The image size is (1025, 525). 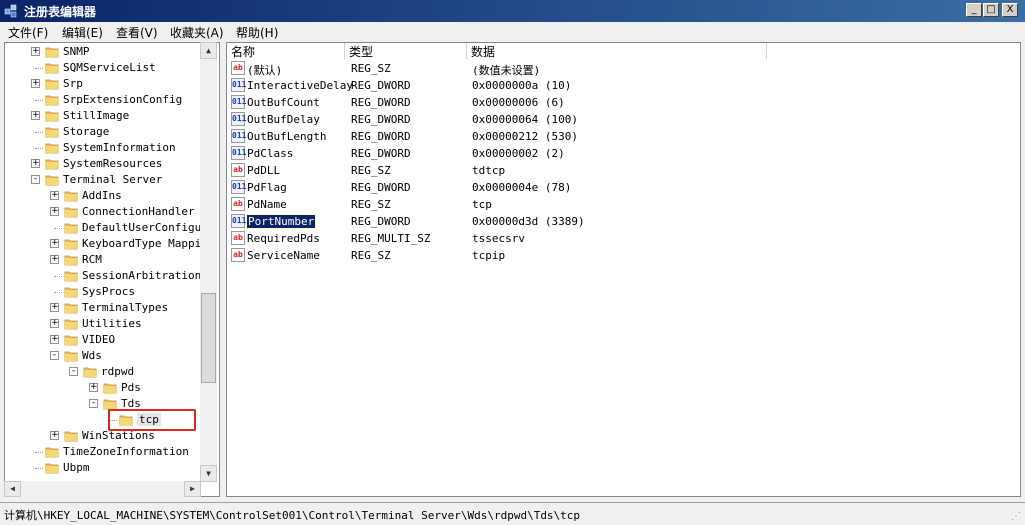 I want to click on close-button: X, so click(x=1010, y=10).